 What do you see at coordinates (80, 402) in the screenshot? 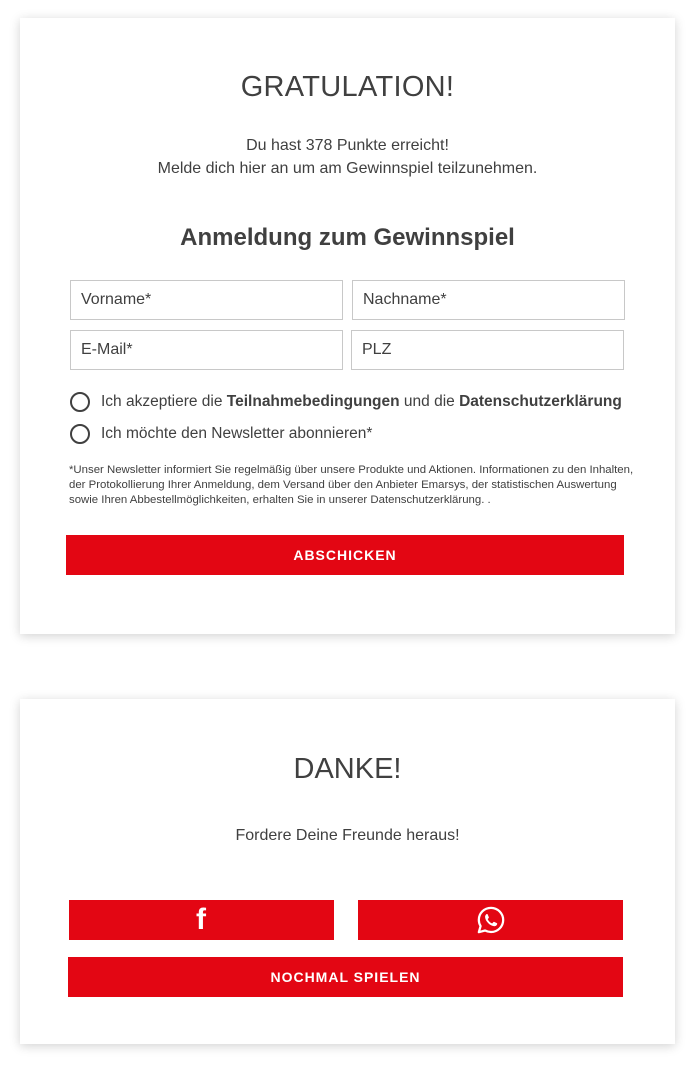
I see `terms-radio` at bounding box center [80, 402].